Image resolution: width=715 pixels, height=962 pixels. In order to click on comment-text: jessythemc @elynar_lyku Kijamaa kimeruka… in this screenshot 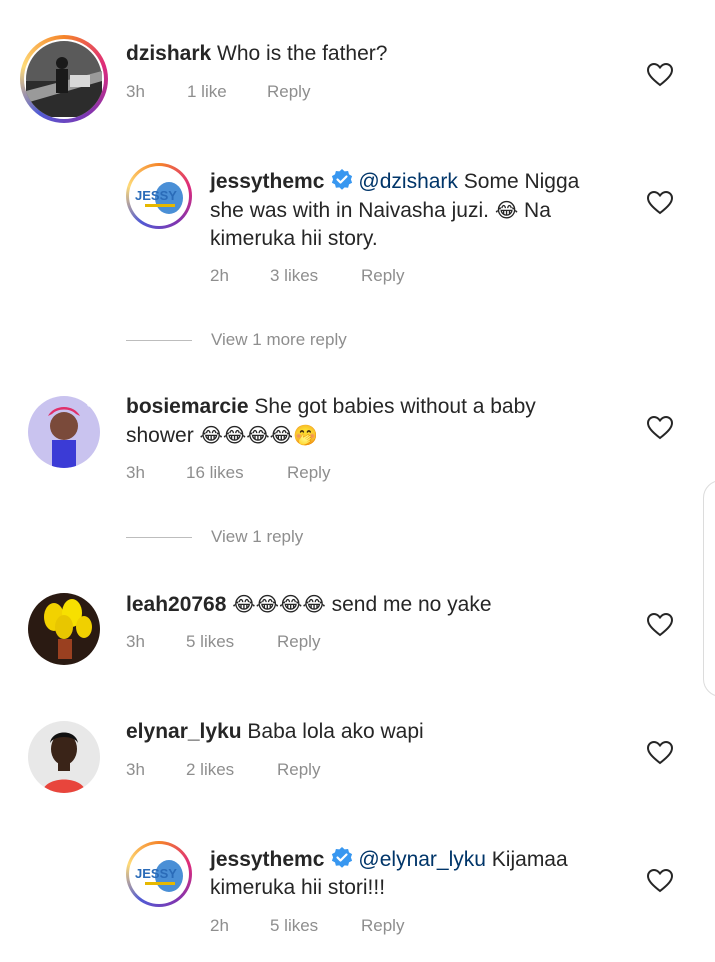, I will do `click(389, 873)`.